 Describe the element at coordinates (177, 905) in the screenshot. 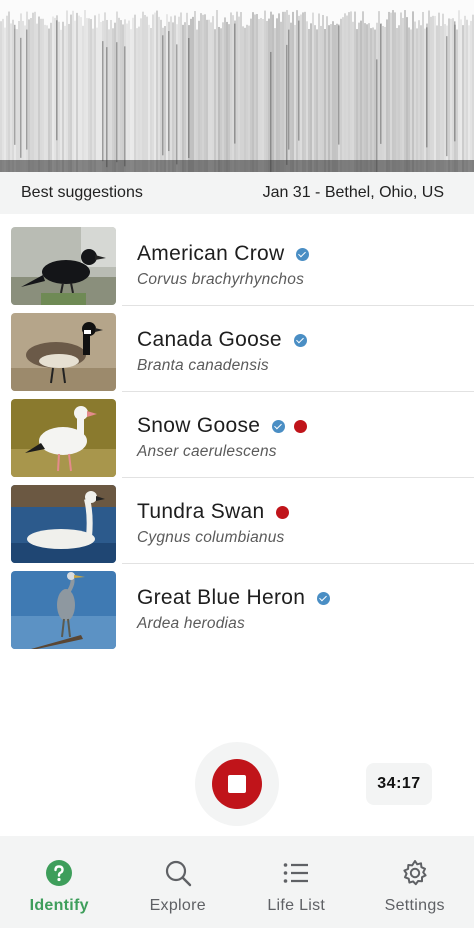

I see `tab-explore-label: Explore` at that location.